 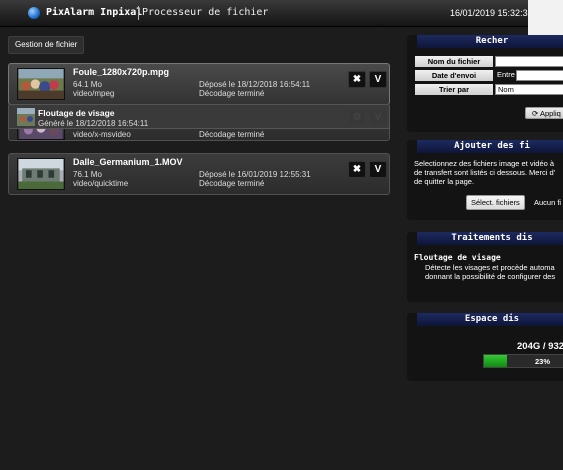 I want to click on app-logo-icon, so click(x=34, y=13).